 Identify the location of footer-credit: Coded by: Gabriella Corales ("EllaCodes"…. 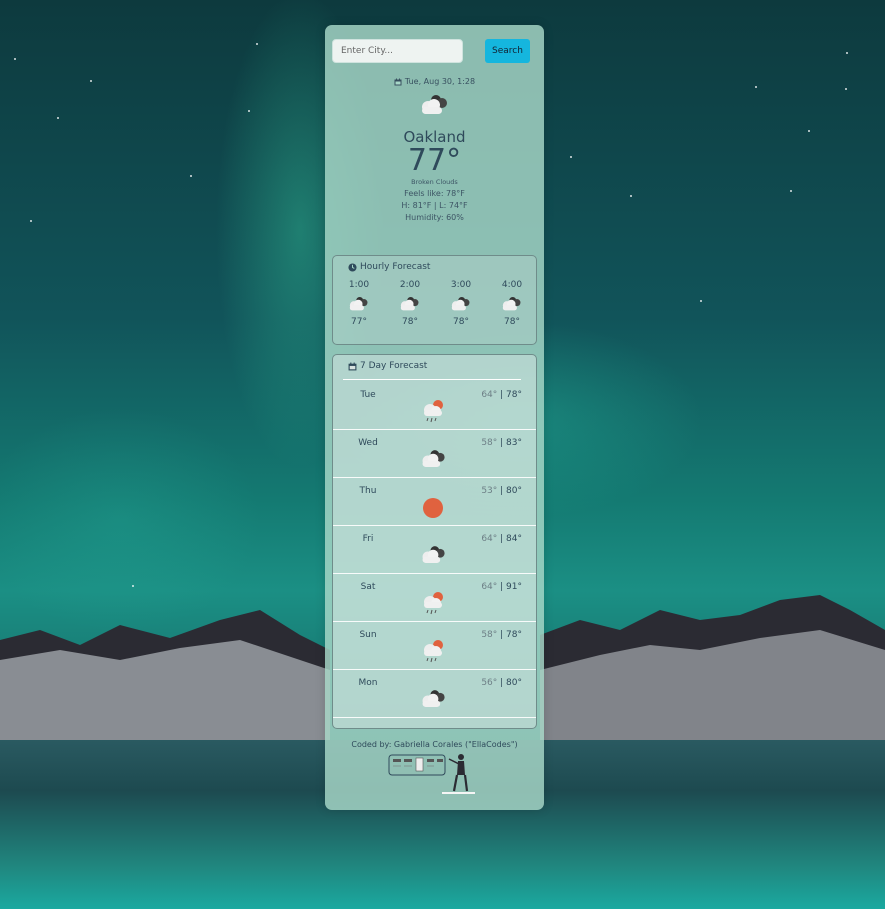
(434, 744).